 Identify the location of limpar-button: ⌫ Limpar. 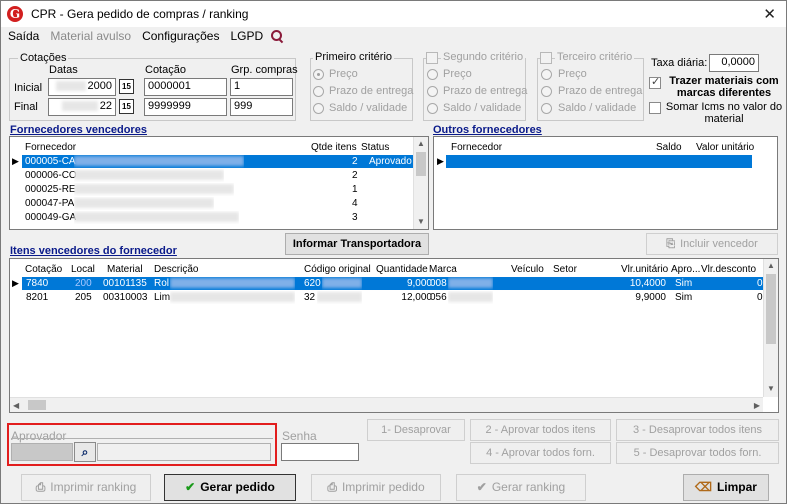
(726, 487).